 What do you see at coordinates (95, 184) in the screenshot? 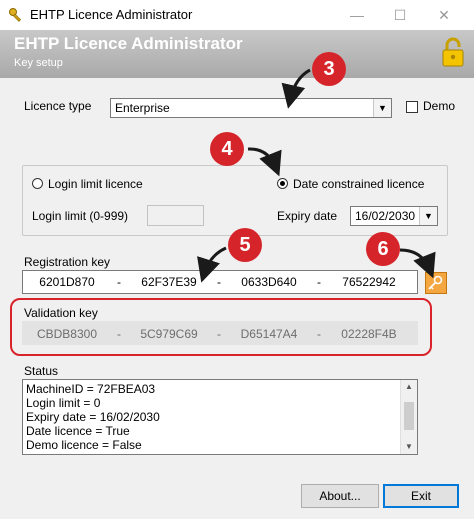
I see `login-limit-radio-label: Login limit licence` at bounding box center [95, 184].